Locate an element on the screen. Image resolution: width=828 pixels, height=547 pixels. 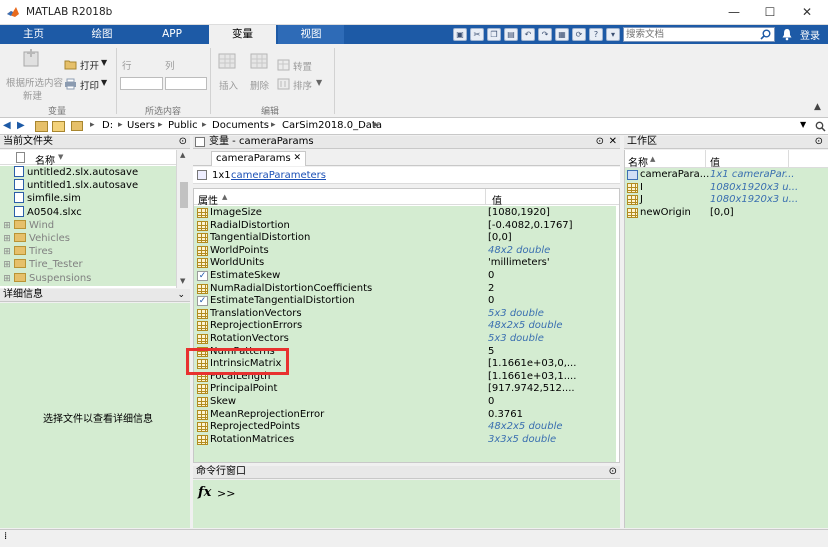
new-from-selection-label: 根据所选内容 is located at coordinates (34, 82).